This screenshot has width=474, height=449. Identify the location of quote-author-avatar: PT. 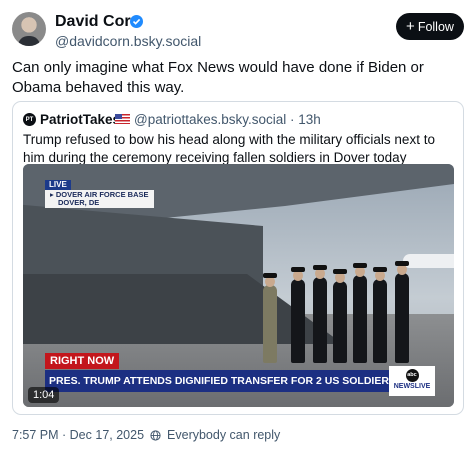
(29, 119).